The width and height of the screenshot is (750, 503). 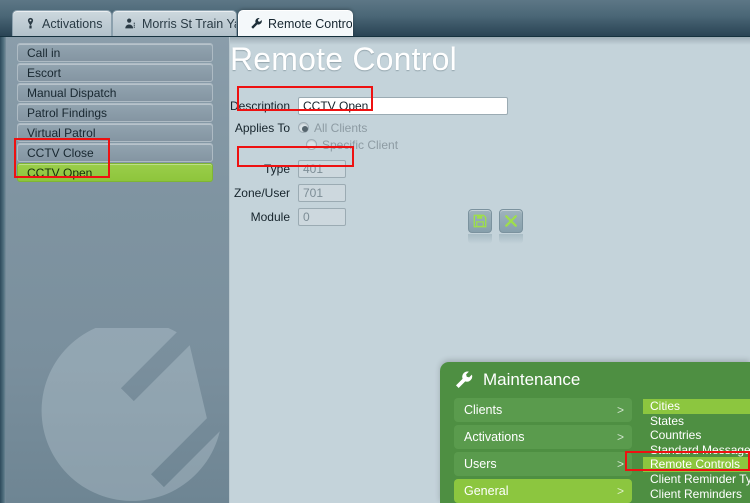 What do you see at coordinates (72, 93) in the screenshot?
I see `list-item-label: Manual Dispatch` at bounding box center [72, 93].